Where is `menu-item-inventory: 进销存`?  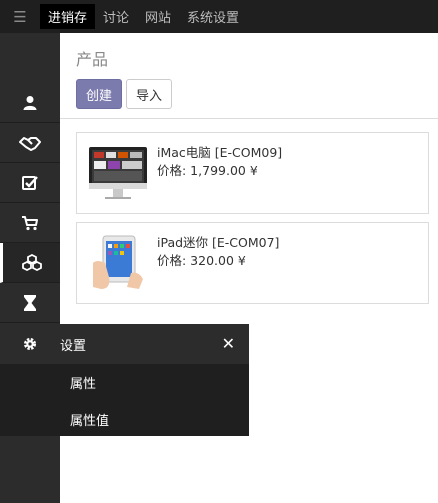
menu-item-inventory: 进销存 is located at coordinates (68, 16).